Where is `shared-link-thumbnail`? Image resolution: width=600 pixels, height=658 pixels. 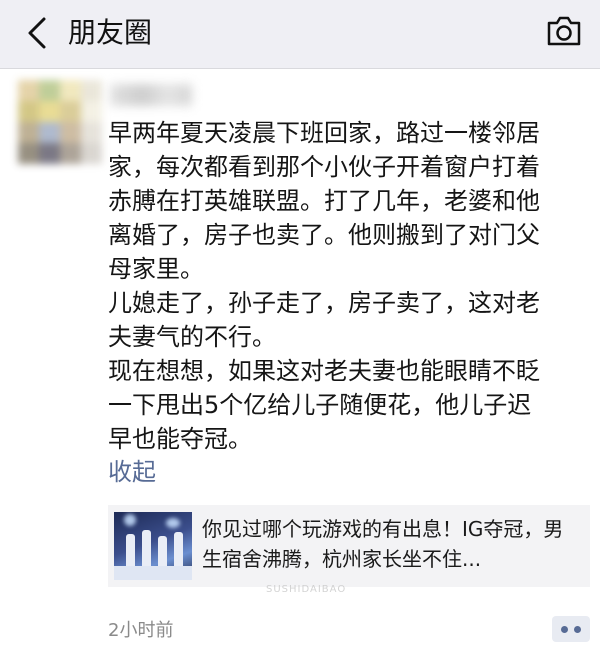
shared-link-thumbnail is located at coordinates (153, 546).